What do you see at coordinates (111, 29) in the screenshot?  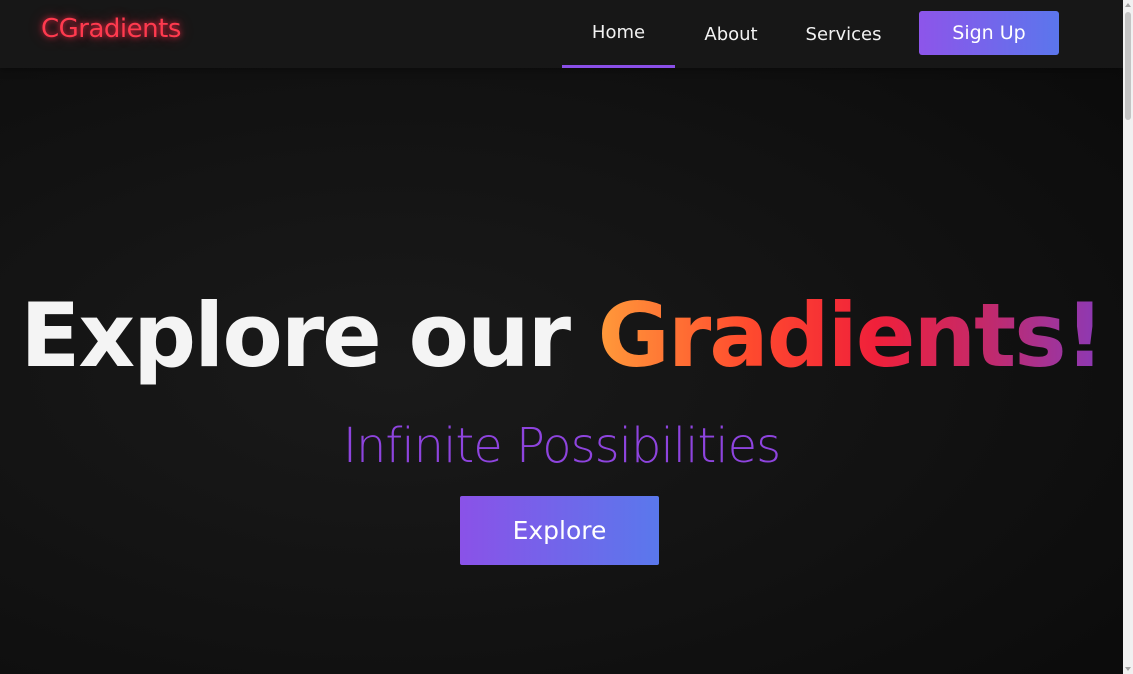 I see `site-logo: CGradients` at bounding box center [111, 29].